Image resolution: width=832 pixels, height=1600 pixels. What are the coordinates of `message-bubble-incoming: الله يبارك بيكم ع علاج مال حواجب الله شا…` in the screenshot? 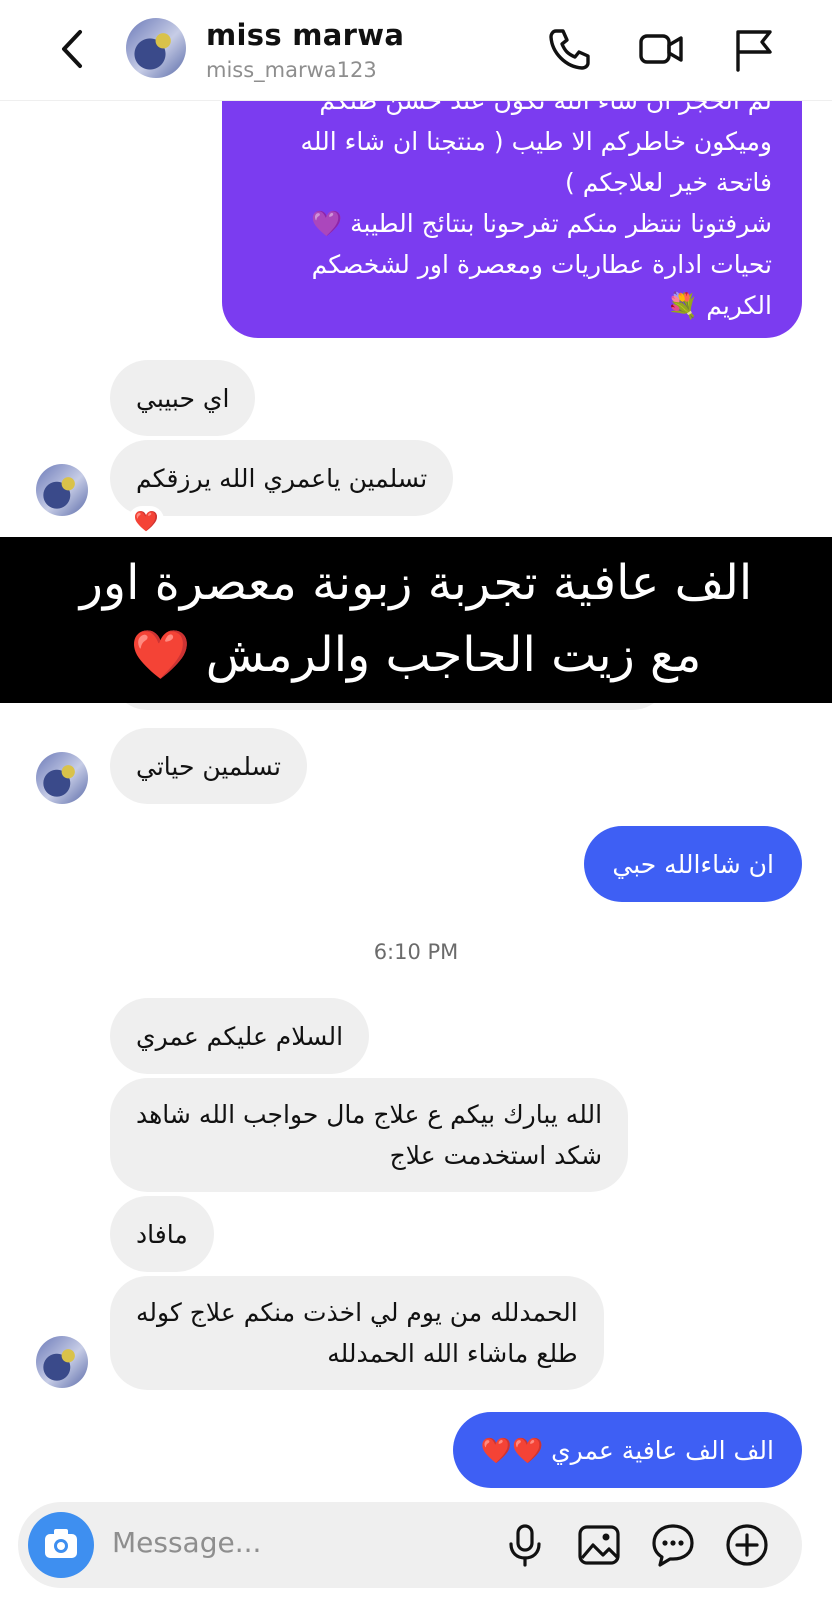 It's located at (369, 1135).